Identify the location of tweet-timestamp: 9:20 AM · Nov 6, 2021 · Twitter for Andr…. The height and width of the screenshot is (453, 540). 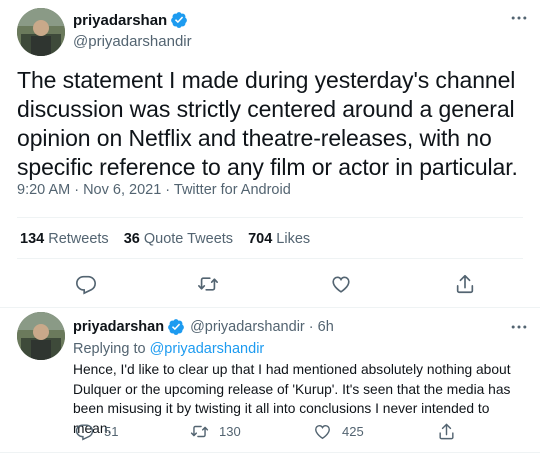
(154, 190).